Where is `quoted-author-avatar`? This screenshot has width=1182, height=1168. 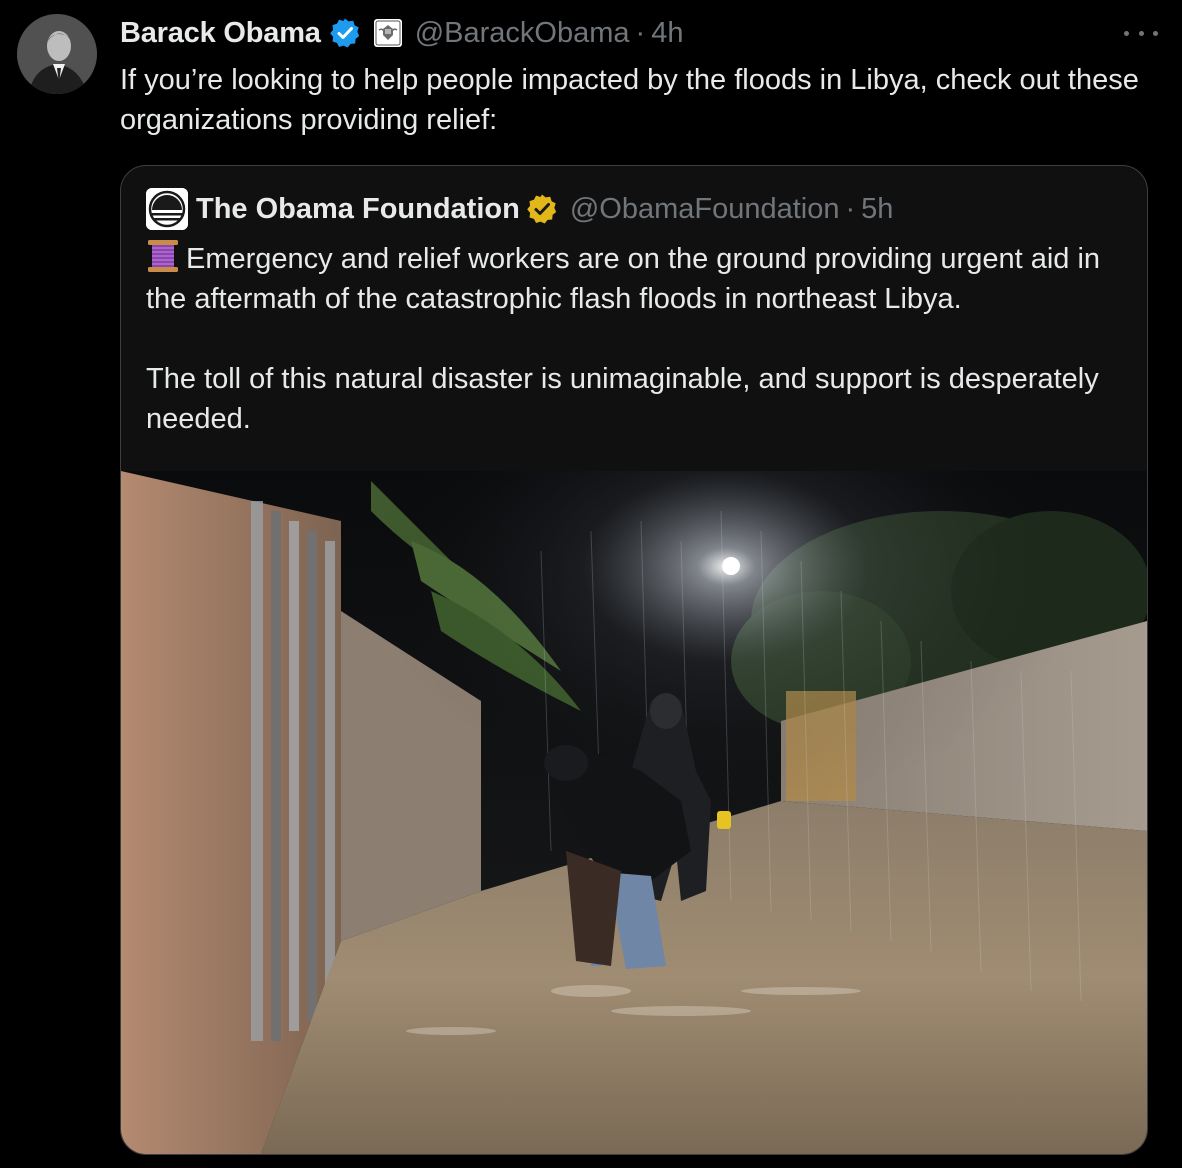
quoted-author-avatar is located at coordinates (167, 209).